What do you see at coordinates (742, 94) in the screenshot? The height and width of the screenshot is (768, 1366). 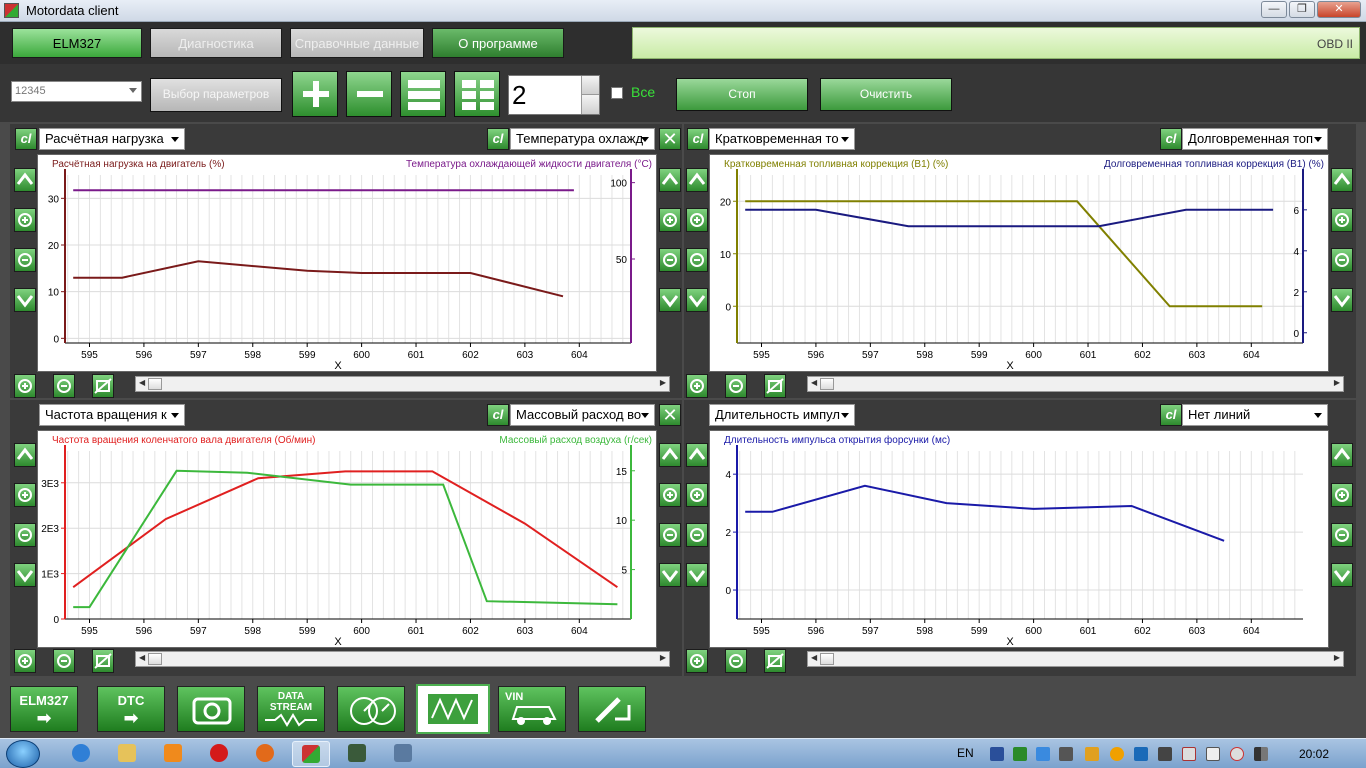 I see `stop-button: Стоп` at bounding box center [742, 94].